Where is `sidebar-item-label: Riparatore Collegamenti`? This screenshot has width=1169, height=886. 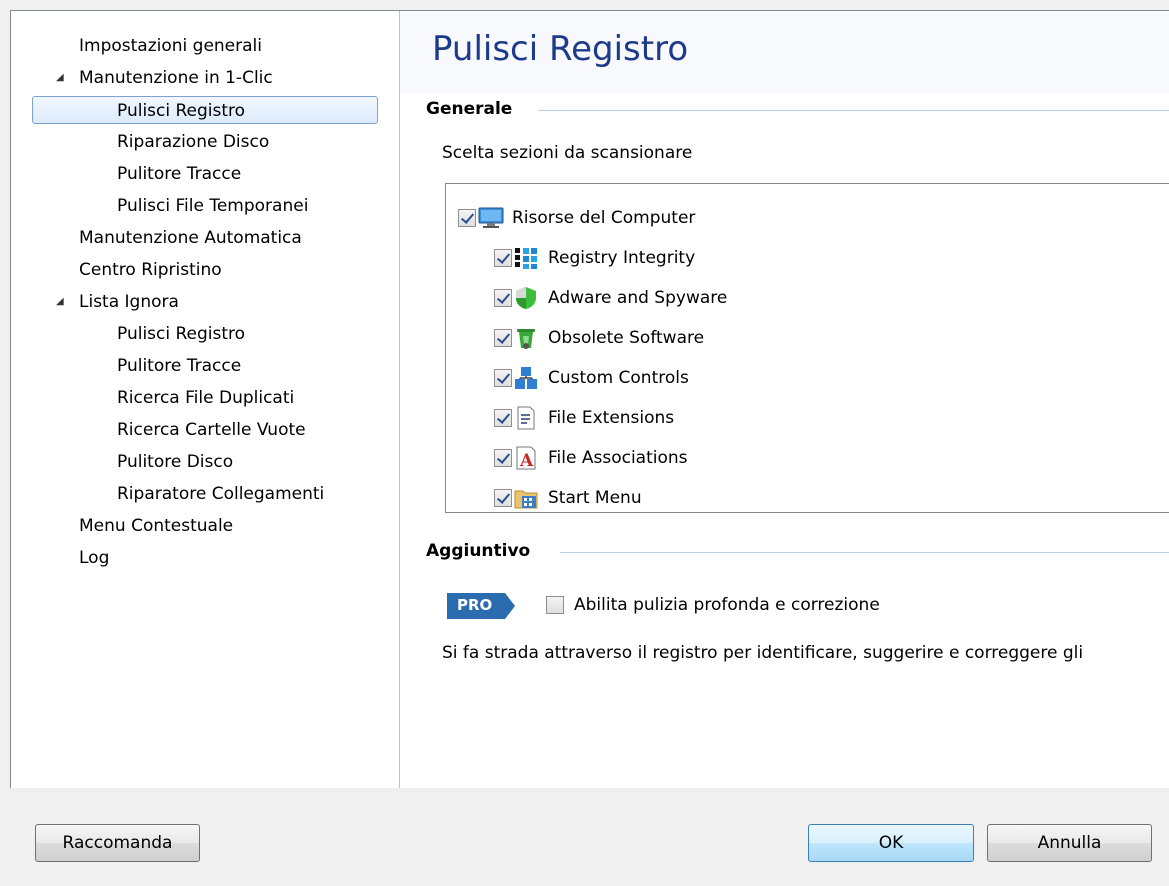 sidebar-item-label: Riparatore Collegamenti is located at coordinates (221, 494).